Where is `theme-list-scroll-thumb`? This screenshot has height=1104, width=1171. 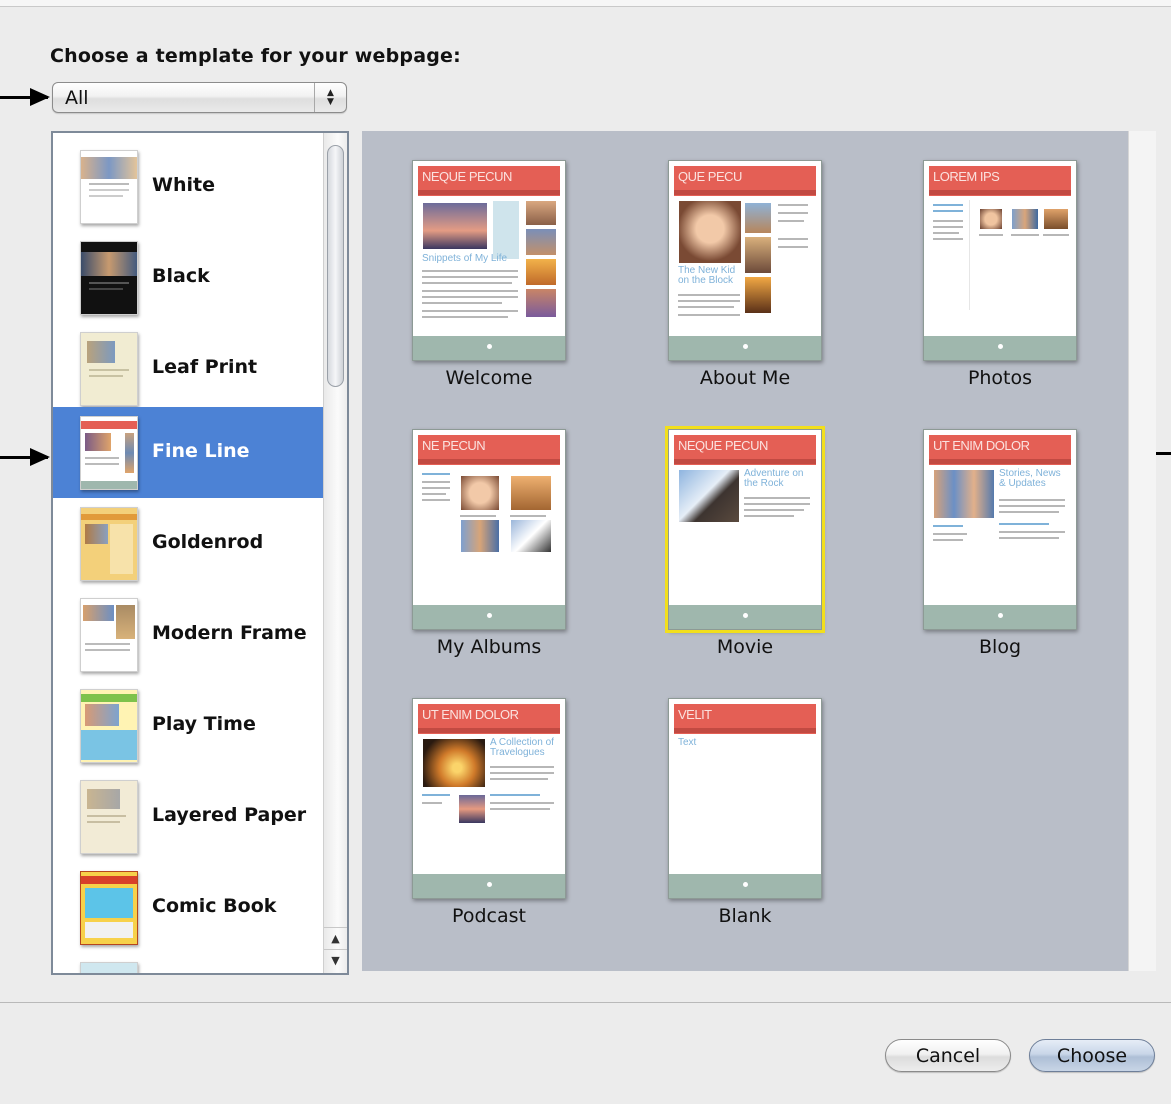 theme-list-scroll-thumb is located at coordinates (335, 266).